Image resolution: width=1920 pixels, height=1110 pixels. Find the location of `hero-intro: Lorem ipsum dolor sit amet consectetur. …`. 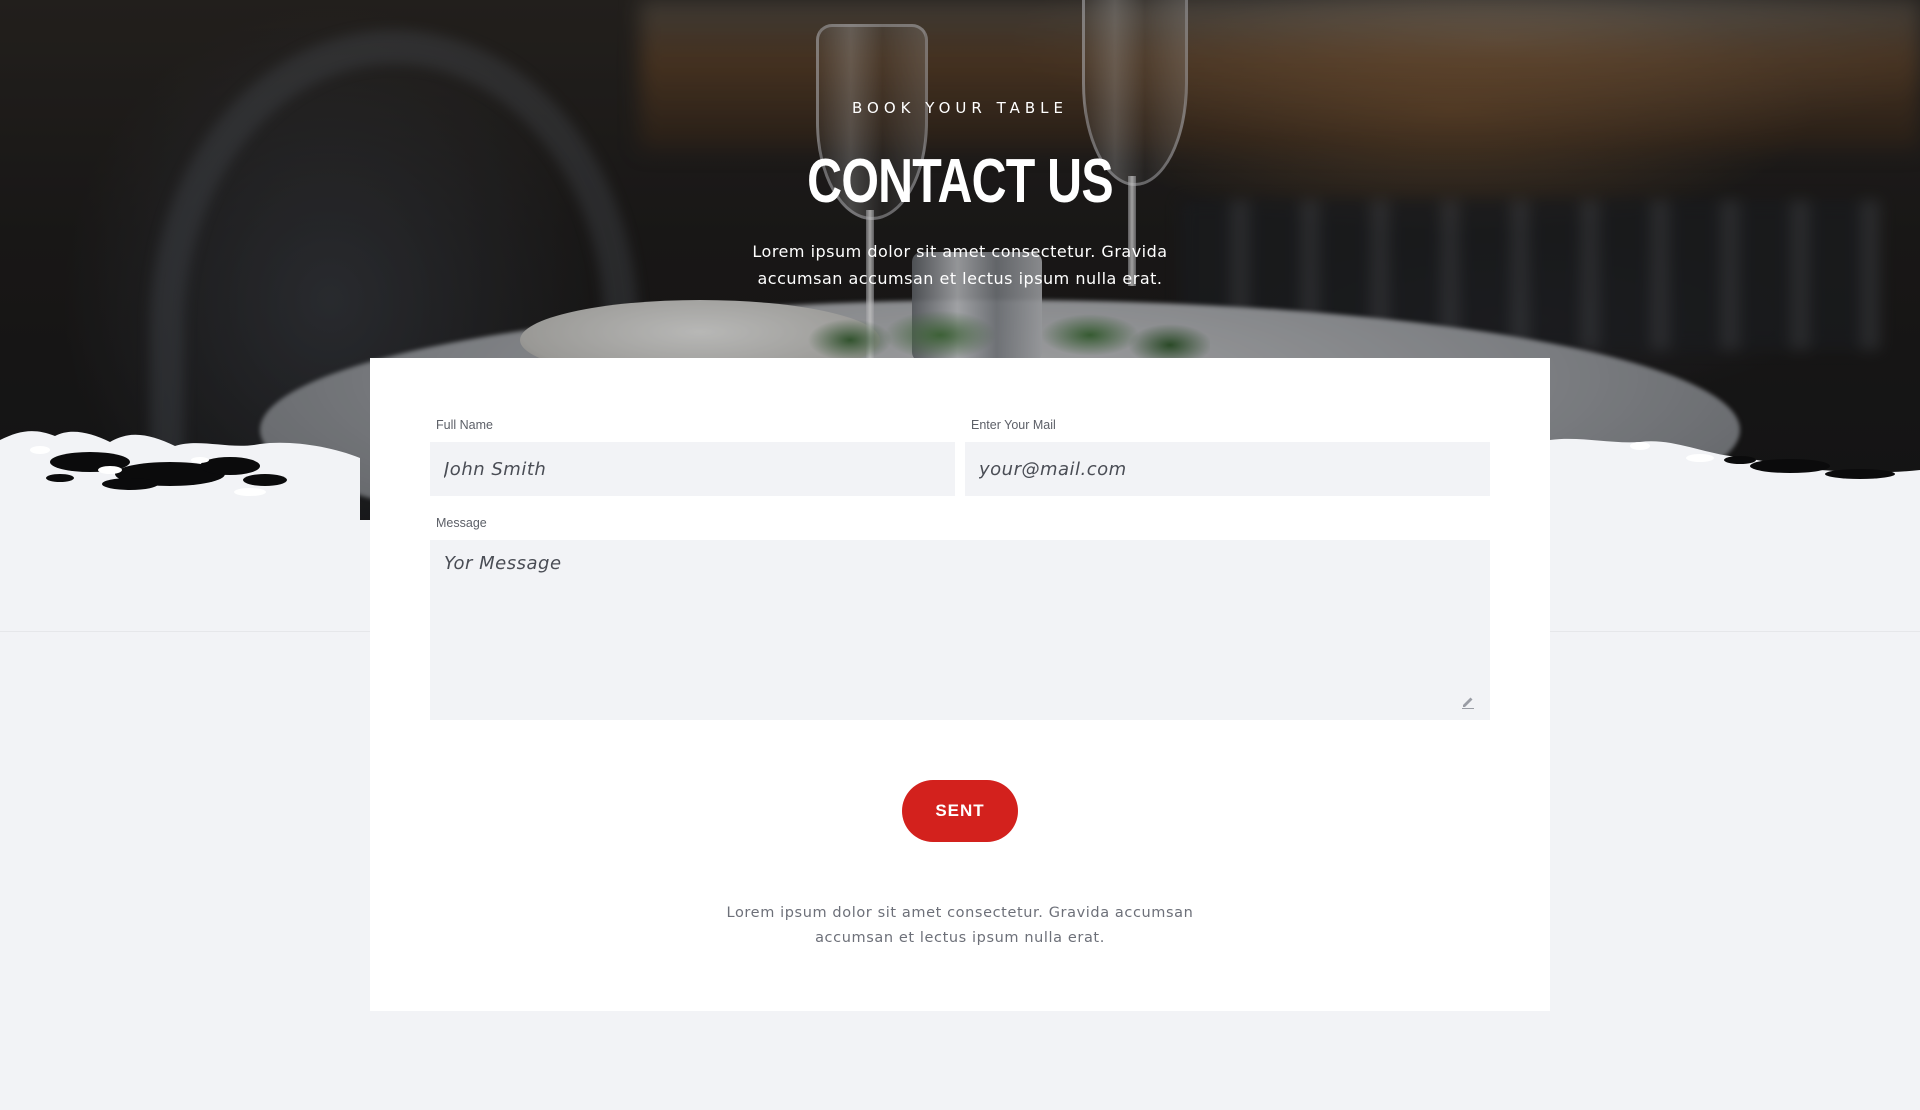

hero-intro: Lorem ipsum dolor sit amet consectetur. … is located at coordinates (960, 265).